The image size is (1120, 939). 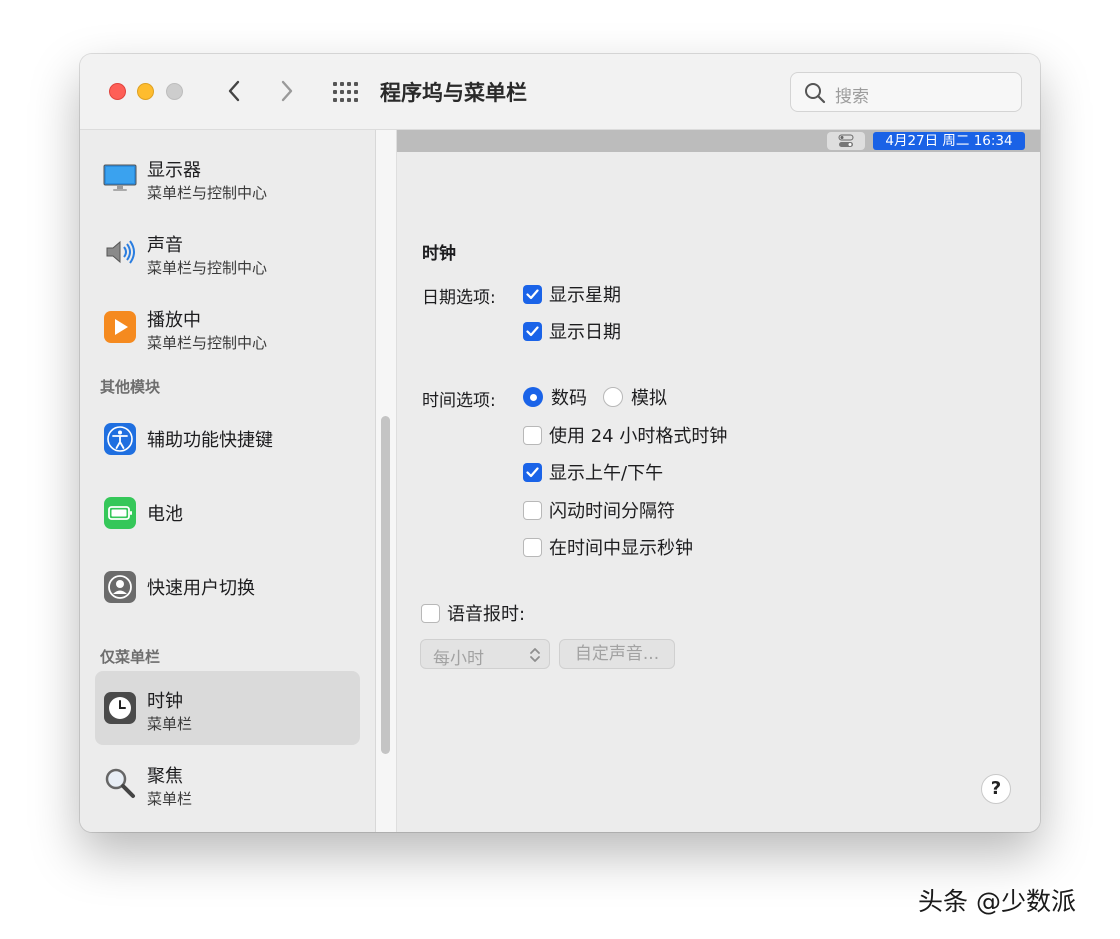 I want to click on digital-radio: 数码, so click(x=555, y=397).